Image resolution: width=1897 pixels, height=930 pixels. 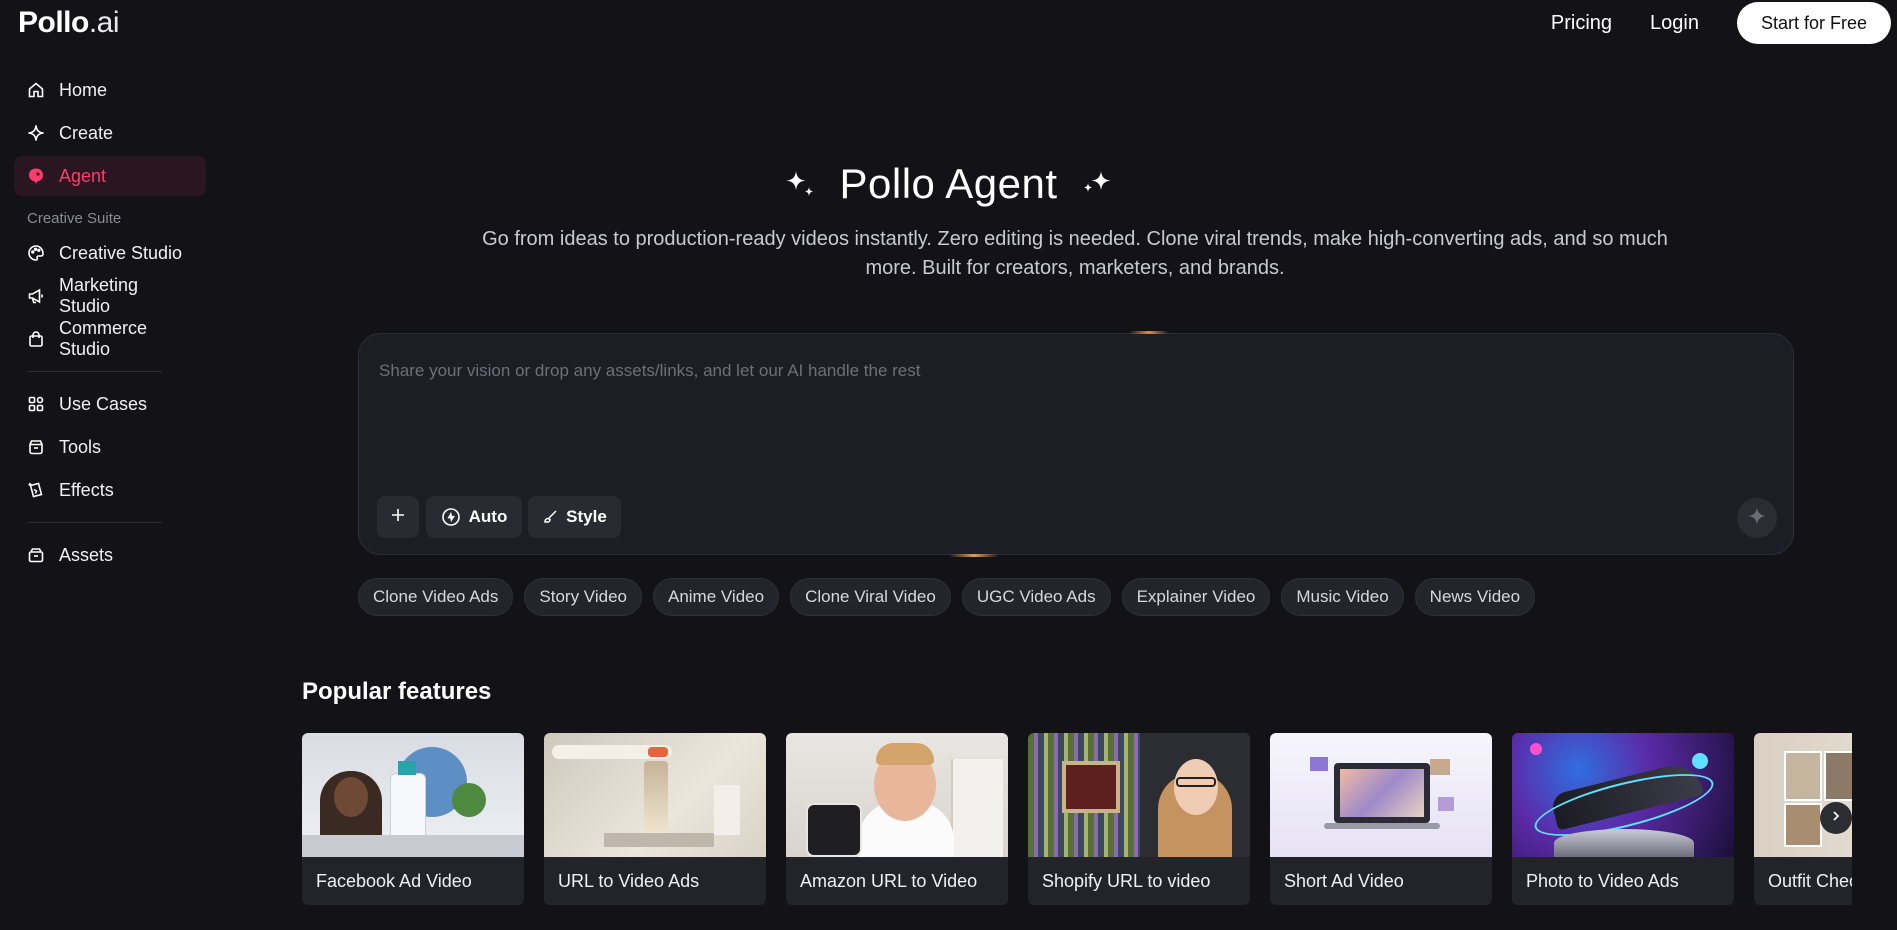 I want to click on hero-title: Pollo Agent, so click(x=948, y=185).